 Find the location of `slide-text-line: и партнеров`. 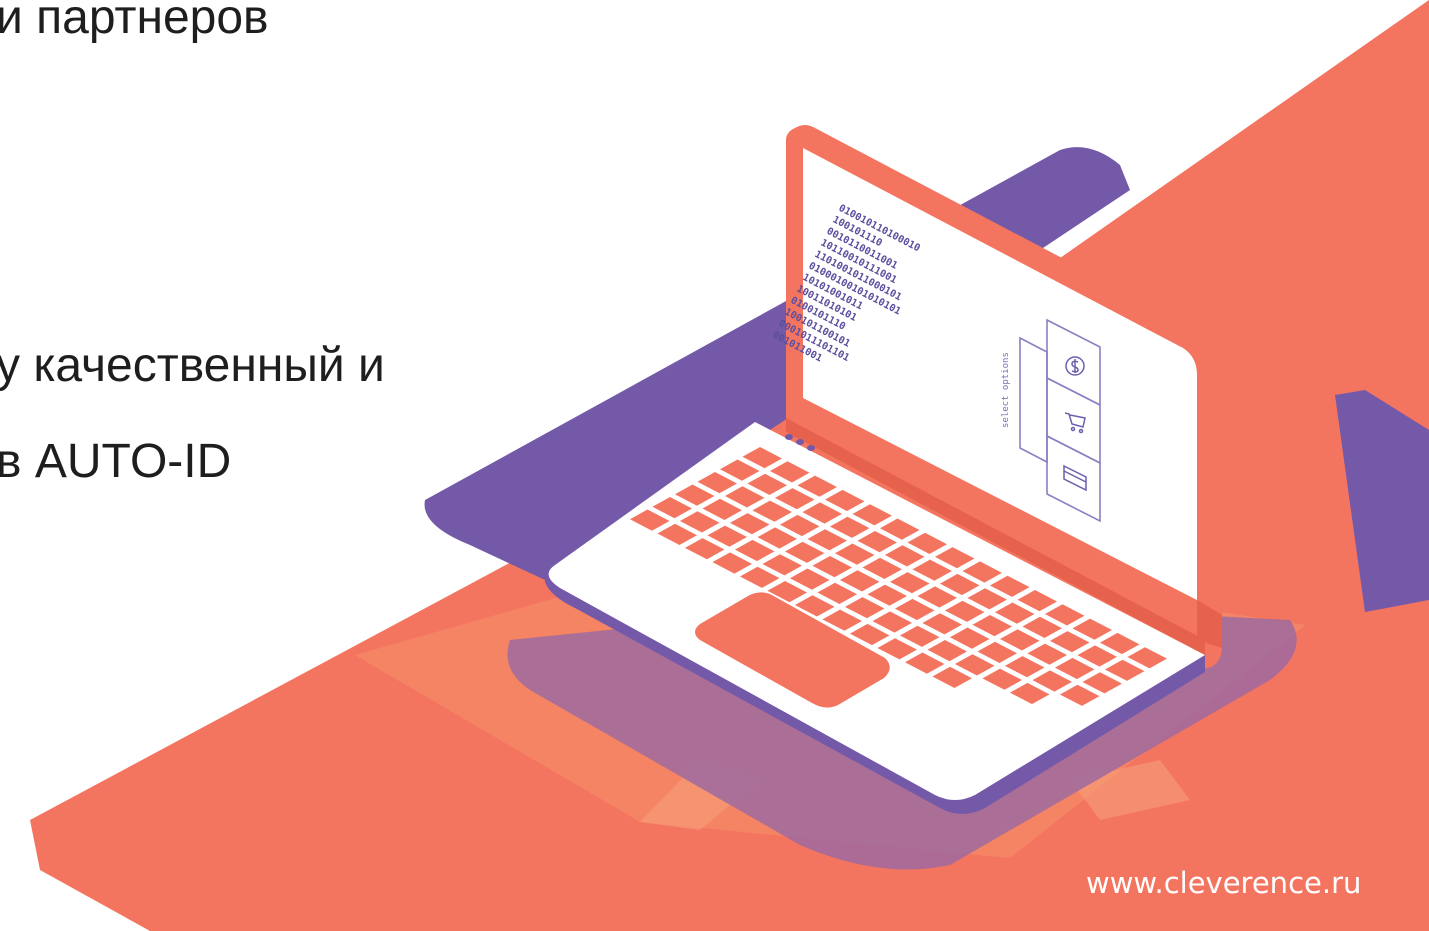

slide-text-line: и партнеров is located at coordinates (134, 22).